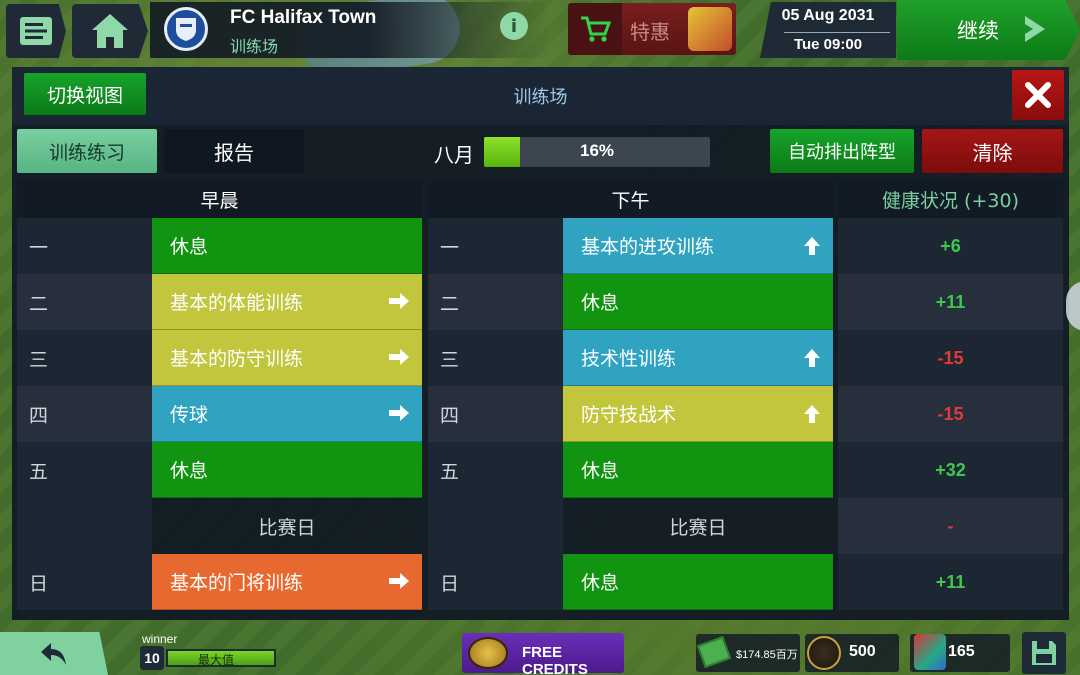 The image size is (1080, 675). I want to click on session-label: 基本的防守训练, so click(237, 359).